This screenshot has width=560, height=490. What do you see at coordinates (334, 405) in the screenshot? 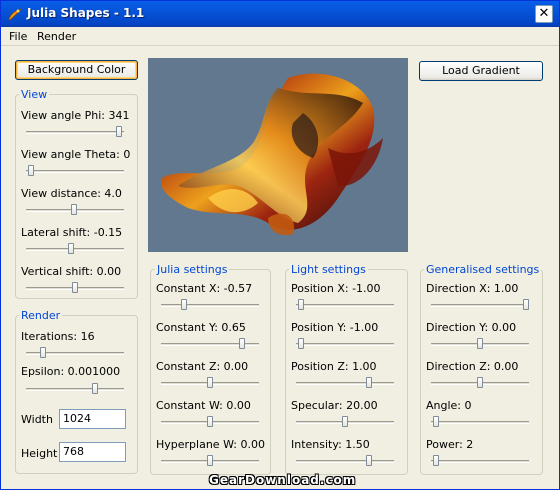
I see `specular-label: Specular: 20.00` at bounding box center [334, 405].